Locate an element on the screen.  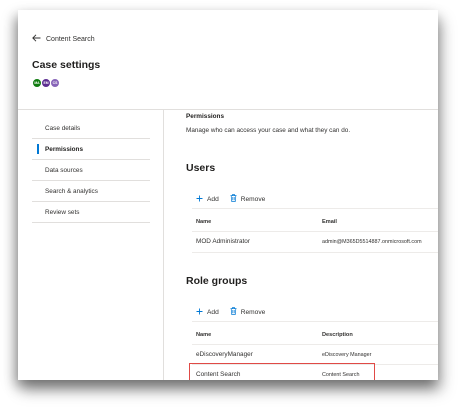
role-groups-command-bar: Add Remove is located at coordinates (236, 312).